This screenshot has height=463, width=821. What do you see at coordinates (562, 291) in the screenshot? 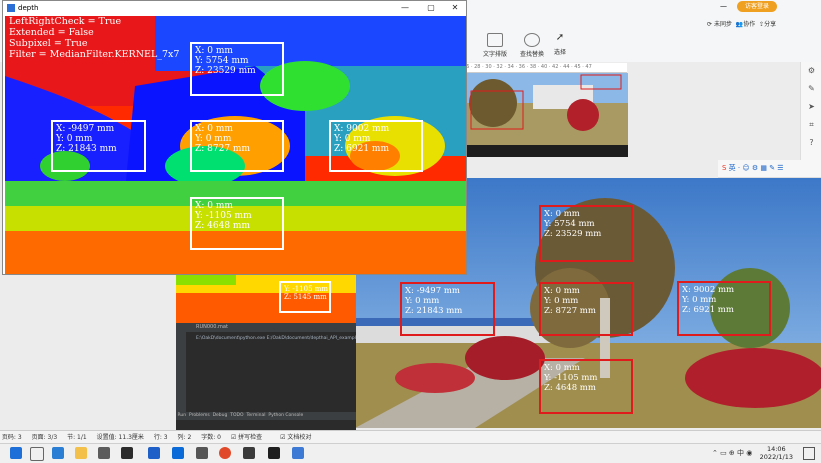
I see `rgb-box-3-x: X: 0 mm` at bounding box center [562, 291].